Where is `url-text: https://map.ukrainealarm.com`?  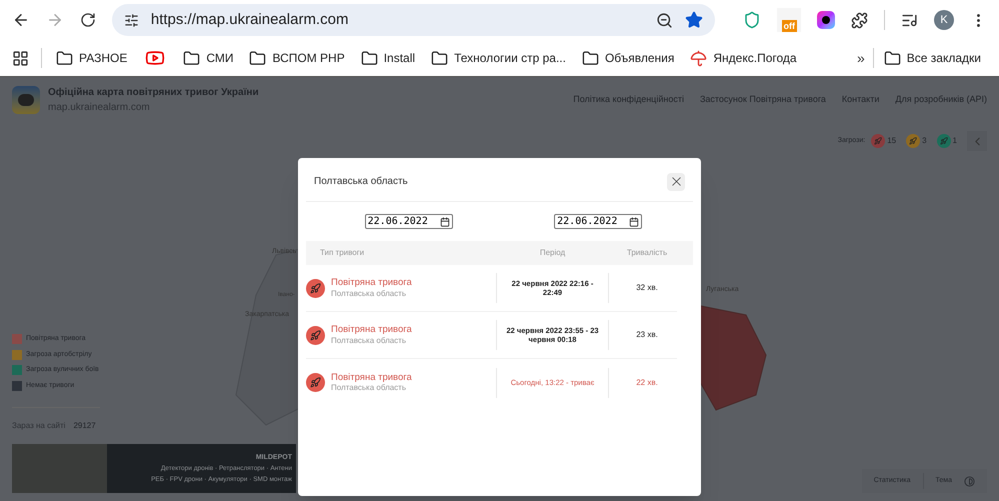
url-text: https://map.ukrainealarm.com is located at coordinates (250, 20).